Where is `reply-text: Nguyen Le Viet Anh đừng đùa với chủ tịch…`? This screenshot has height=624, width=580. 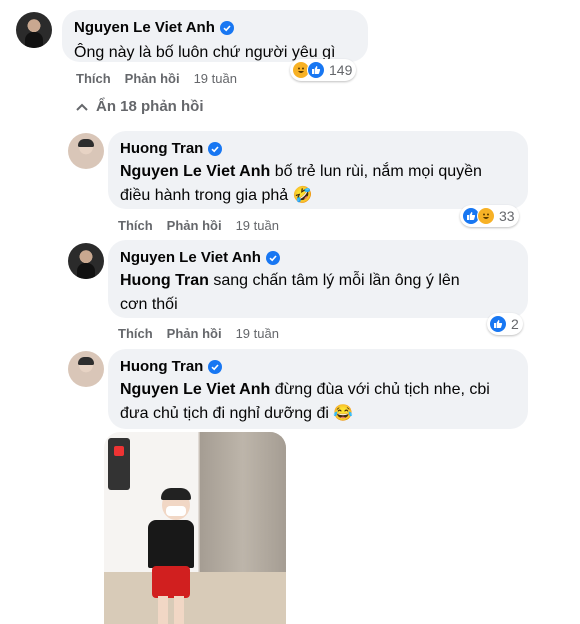 reply-text: Nguyen Le Viet Anh đừng đùa với chủ tịch… is located at coordinates (318, 402).